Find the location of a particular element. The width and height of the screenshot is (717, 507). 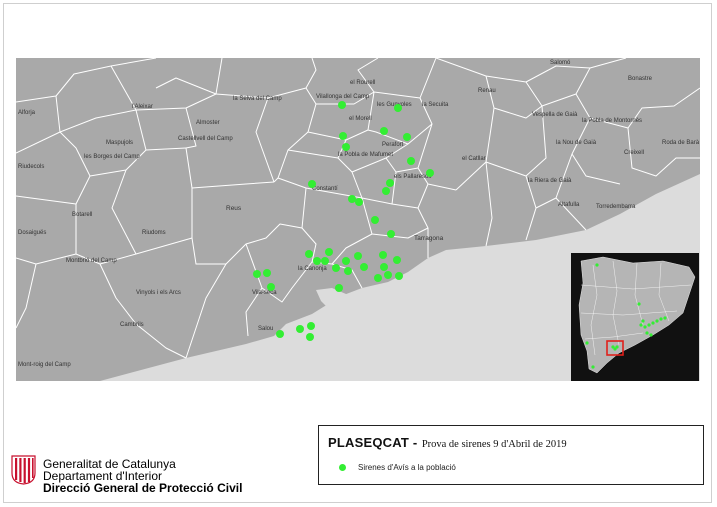

label-la-riera-de-gaia: la Riera de Gaià is located at coordinates (550, 181).